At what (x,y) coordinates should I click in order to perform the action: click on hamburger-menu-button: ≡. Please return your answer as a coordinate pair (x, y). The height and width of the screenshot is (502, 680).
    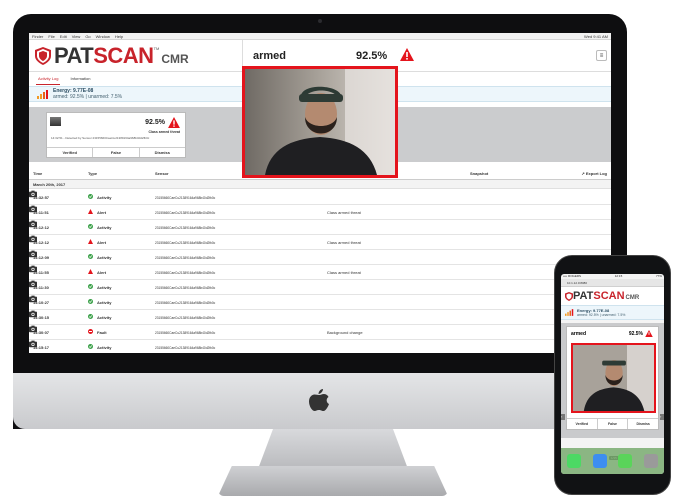
    Looking at the image, I should click on (601, 55).